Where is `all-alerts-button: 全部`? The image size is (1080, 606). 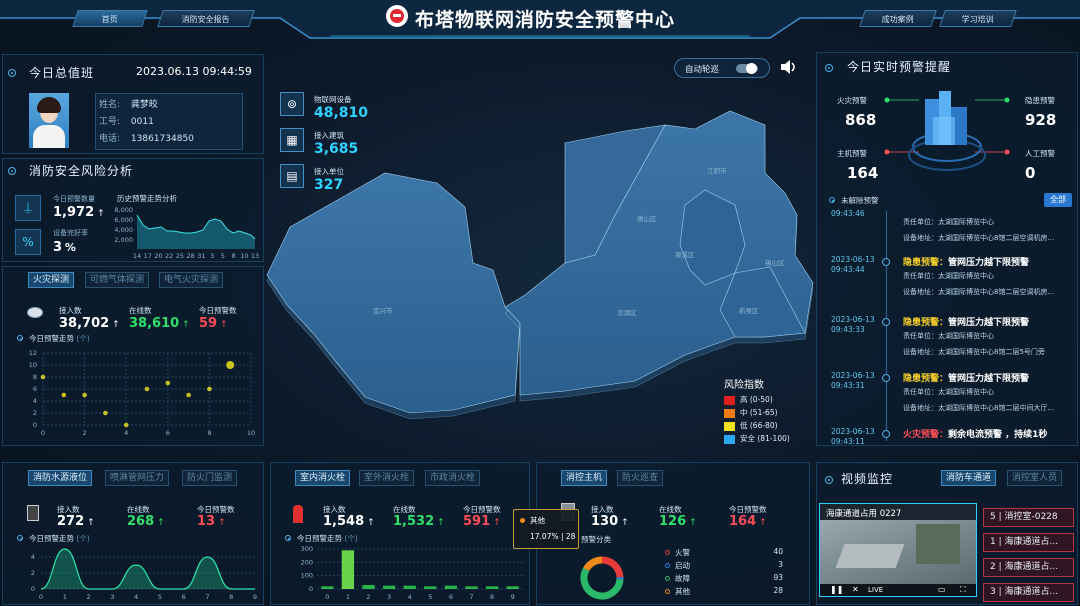 all-alerts-button: 全部 is located at coordinates (1058, 200).